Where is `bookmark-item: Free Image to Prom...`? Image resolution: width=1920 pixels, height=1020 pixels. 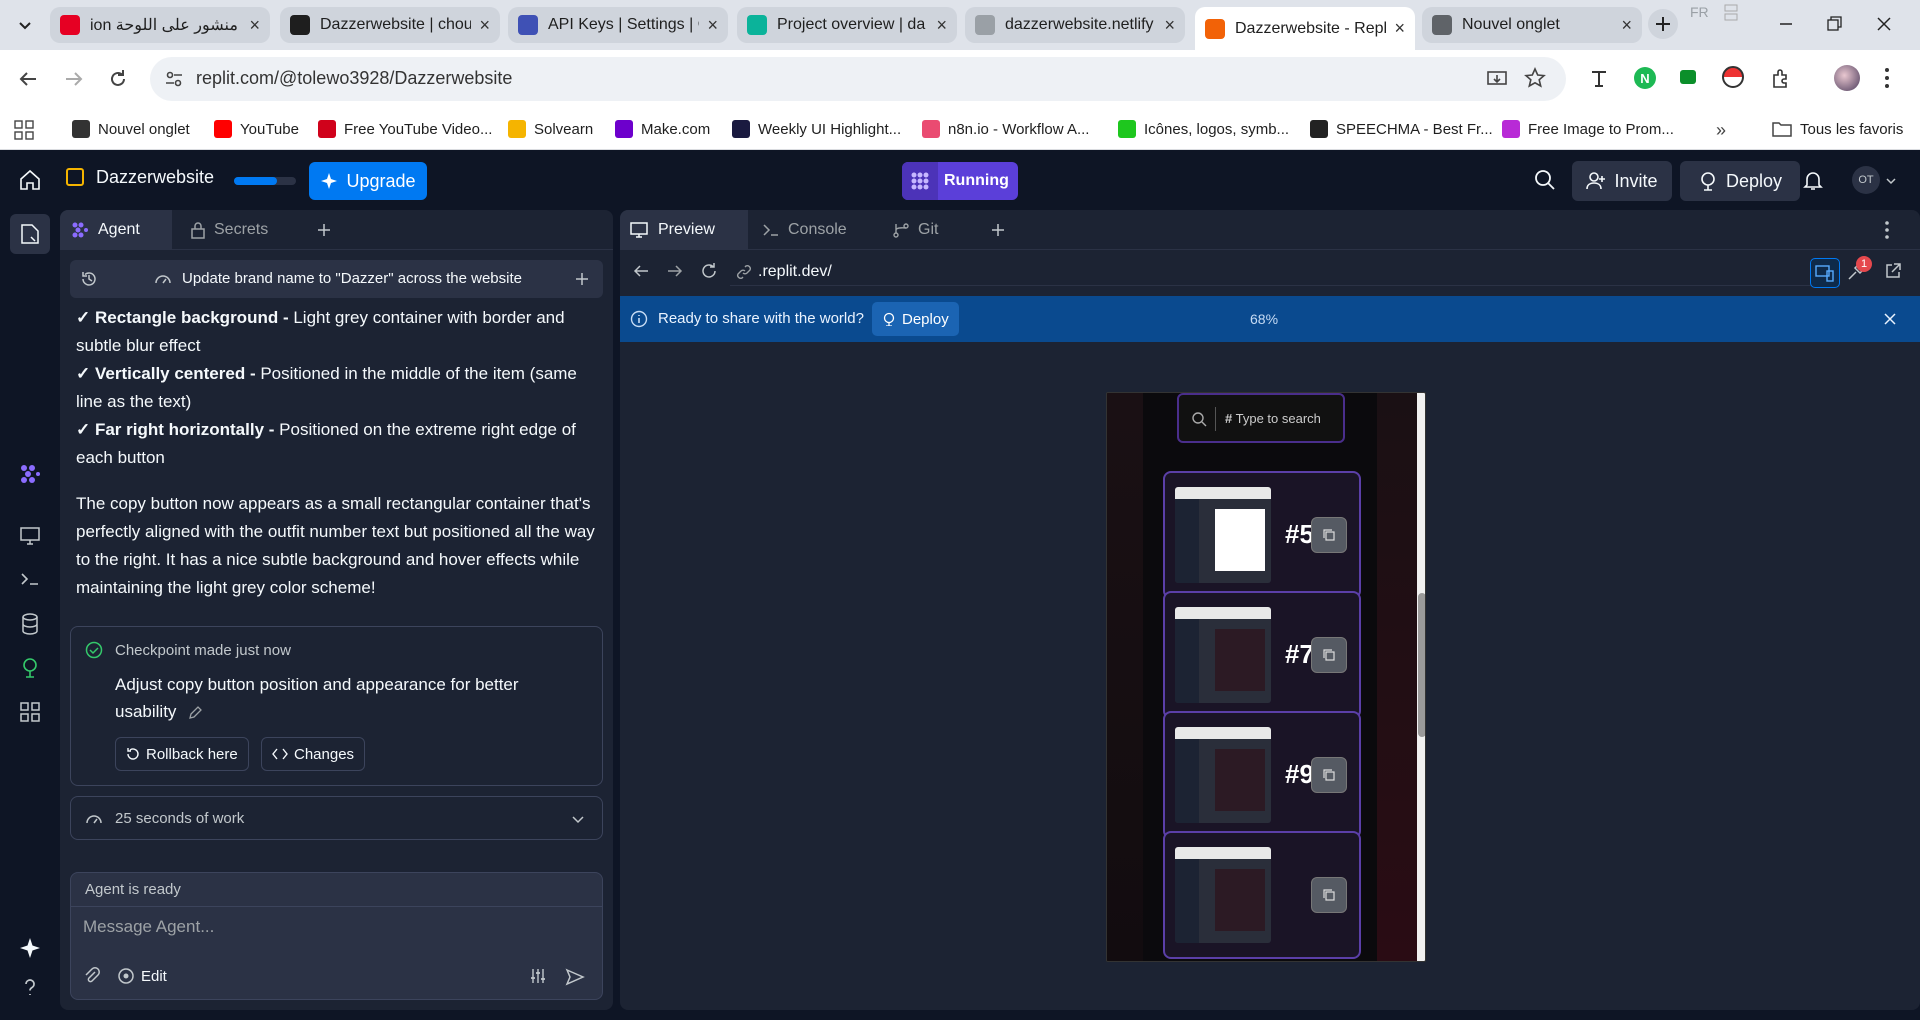
bookmark-item: Free Image to Prom... is located at coordinates (1588, 129).